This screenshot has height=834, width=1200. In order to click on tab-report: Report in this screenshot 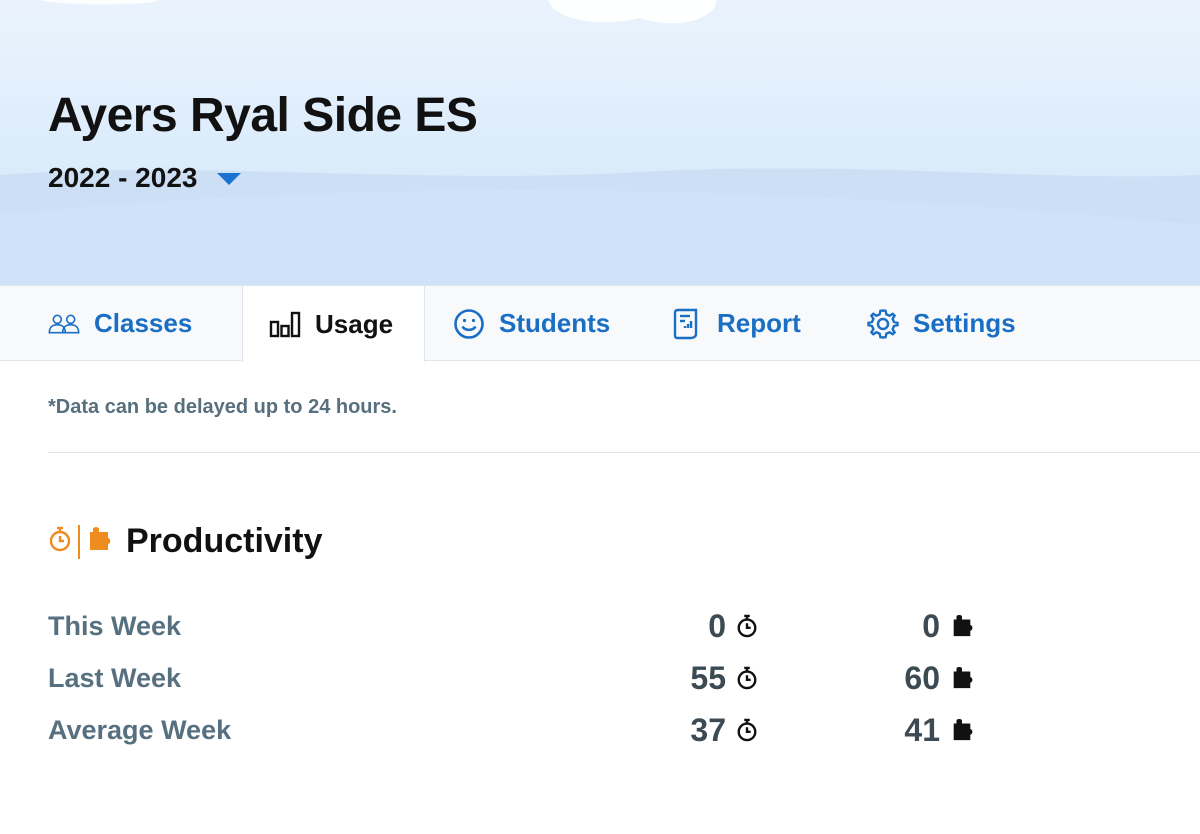, I will do `click(758, 323)`.